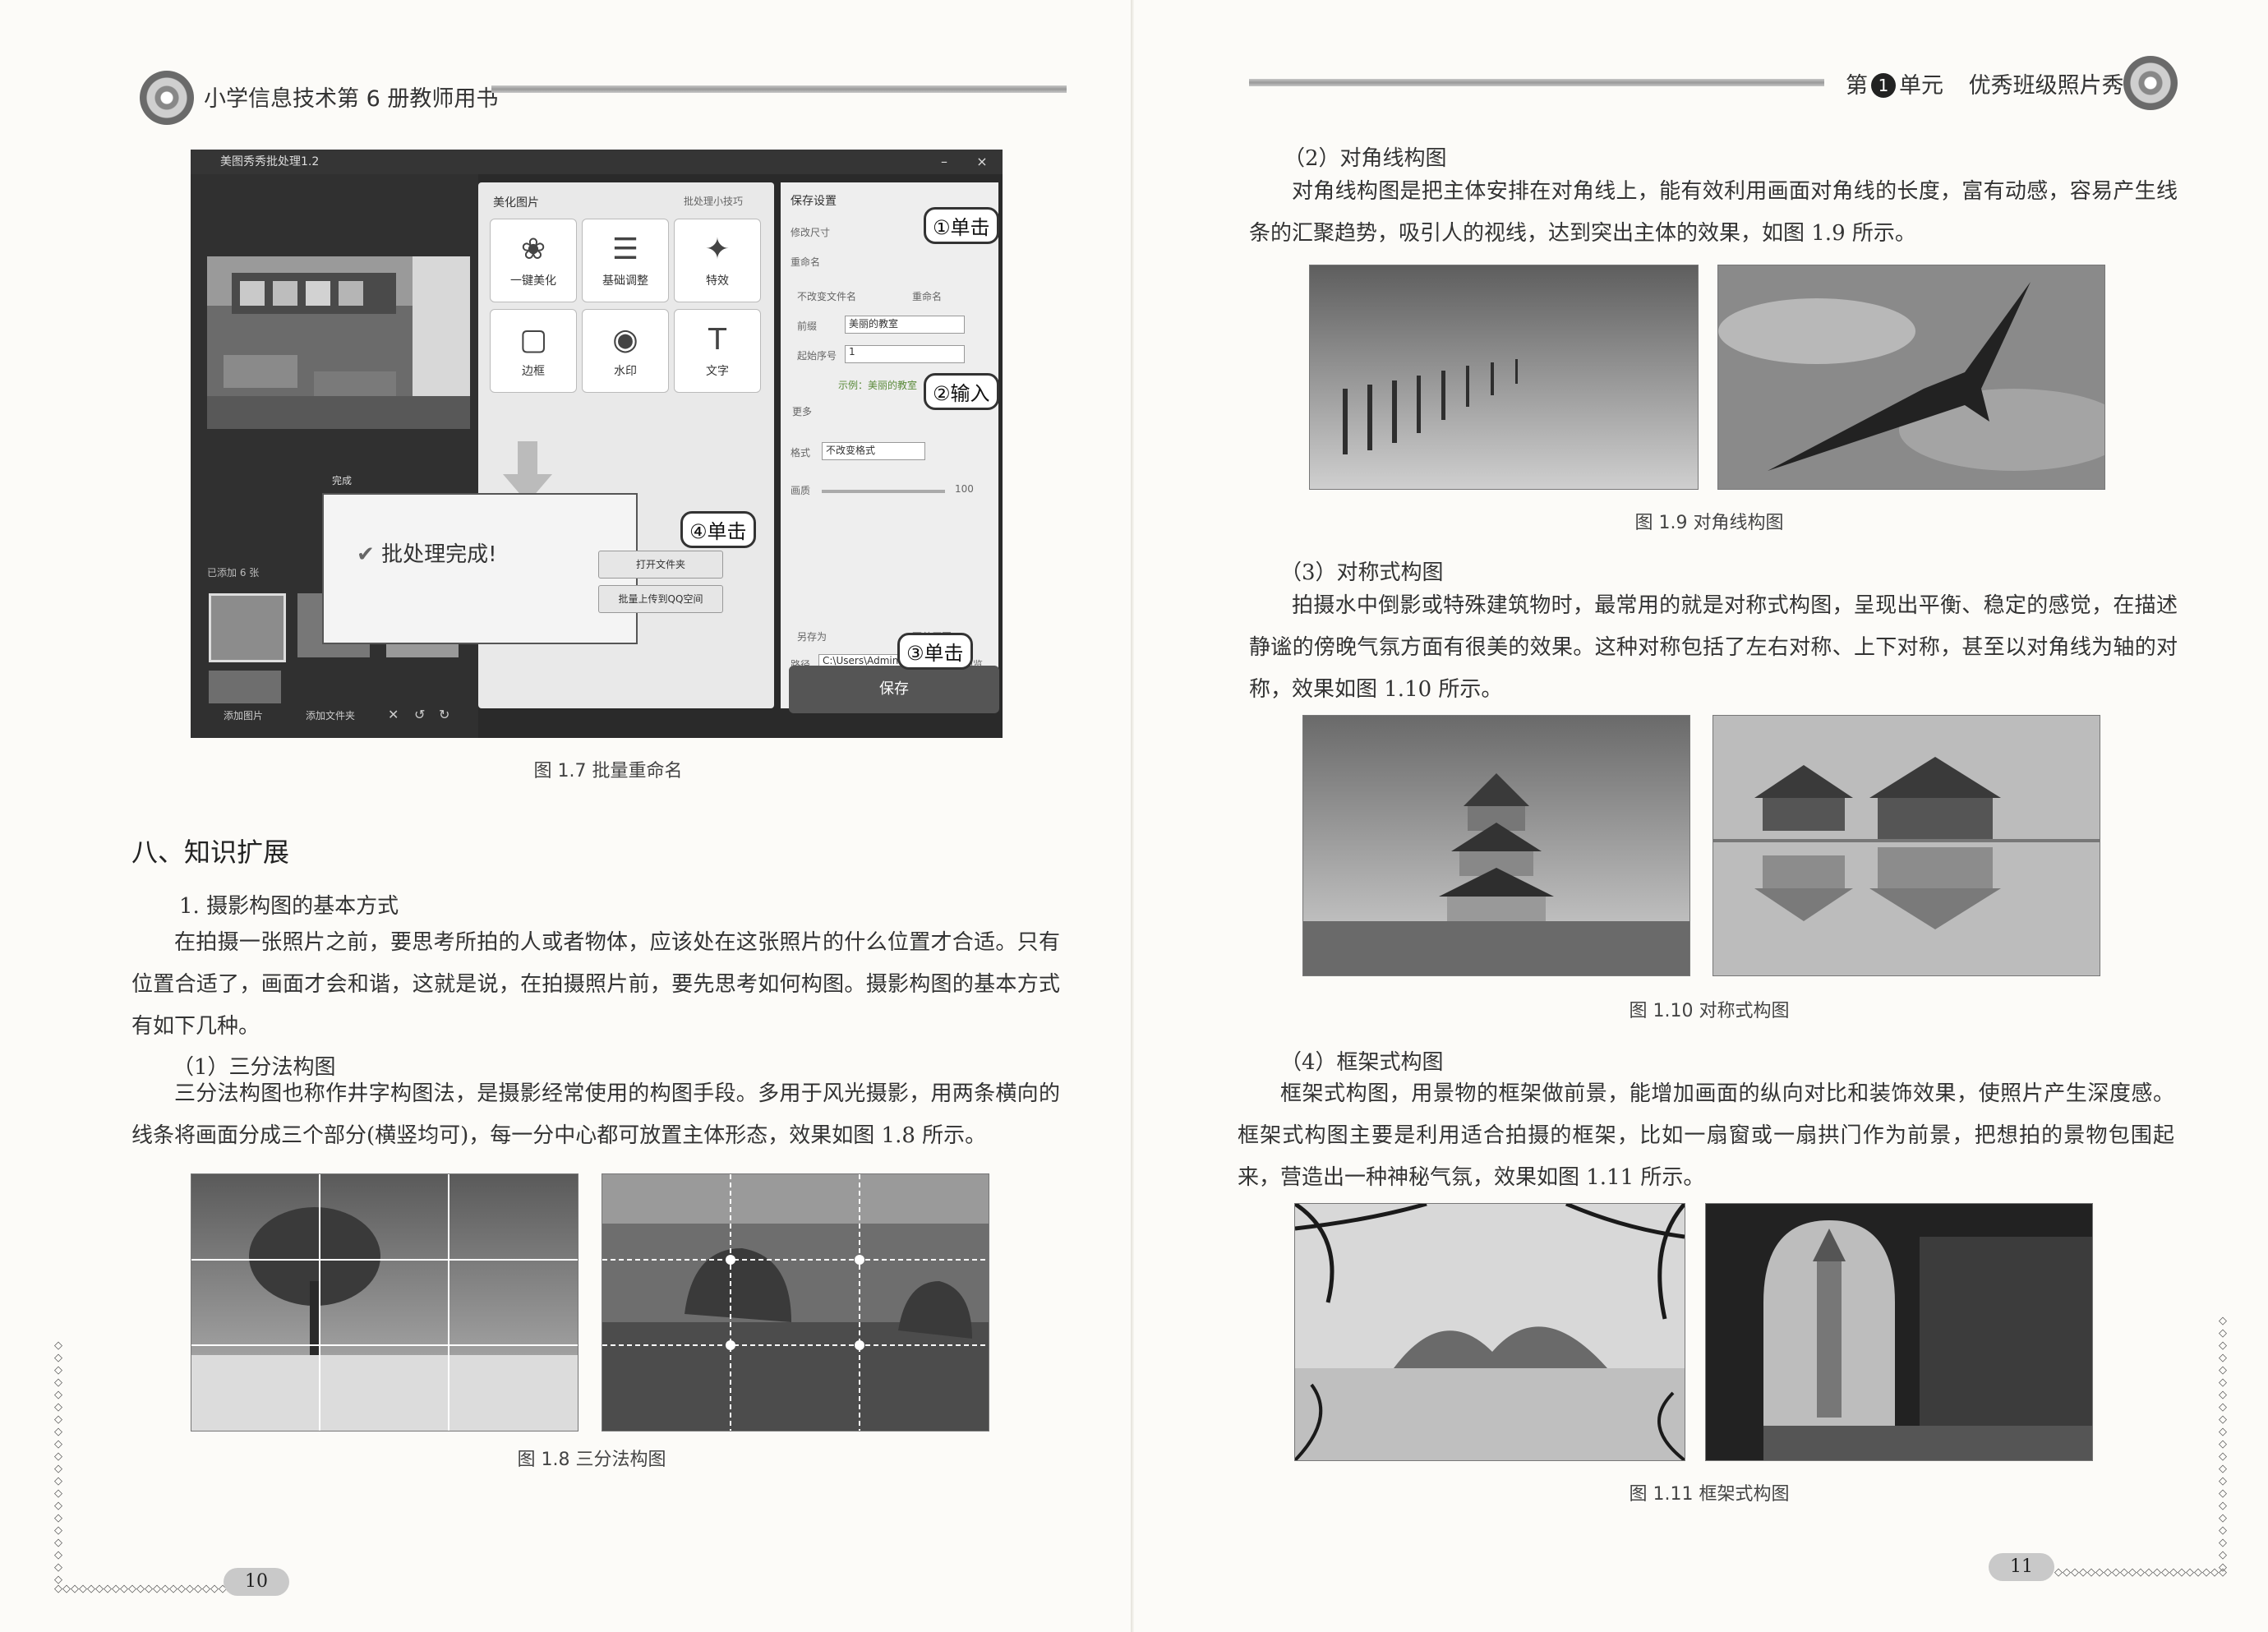  Describe the element at coordinates (812, 636) in the screenshot. I see `save-as-radio: 另存为` at that location.